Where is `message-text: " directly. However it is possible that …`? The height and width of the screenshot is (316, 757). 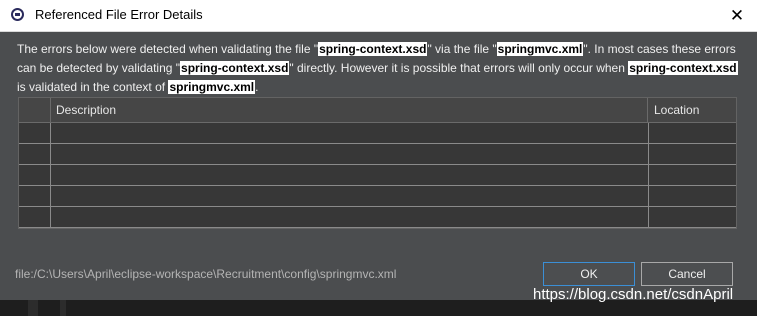 message-text: " directly. However it is possible that … is located at coordinates (459, 68).